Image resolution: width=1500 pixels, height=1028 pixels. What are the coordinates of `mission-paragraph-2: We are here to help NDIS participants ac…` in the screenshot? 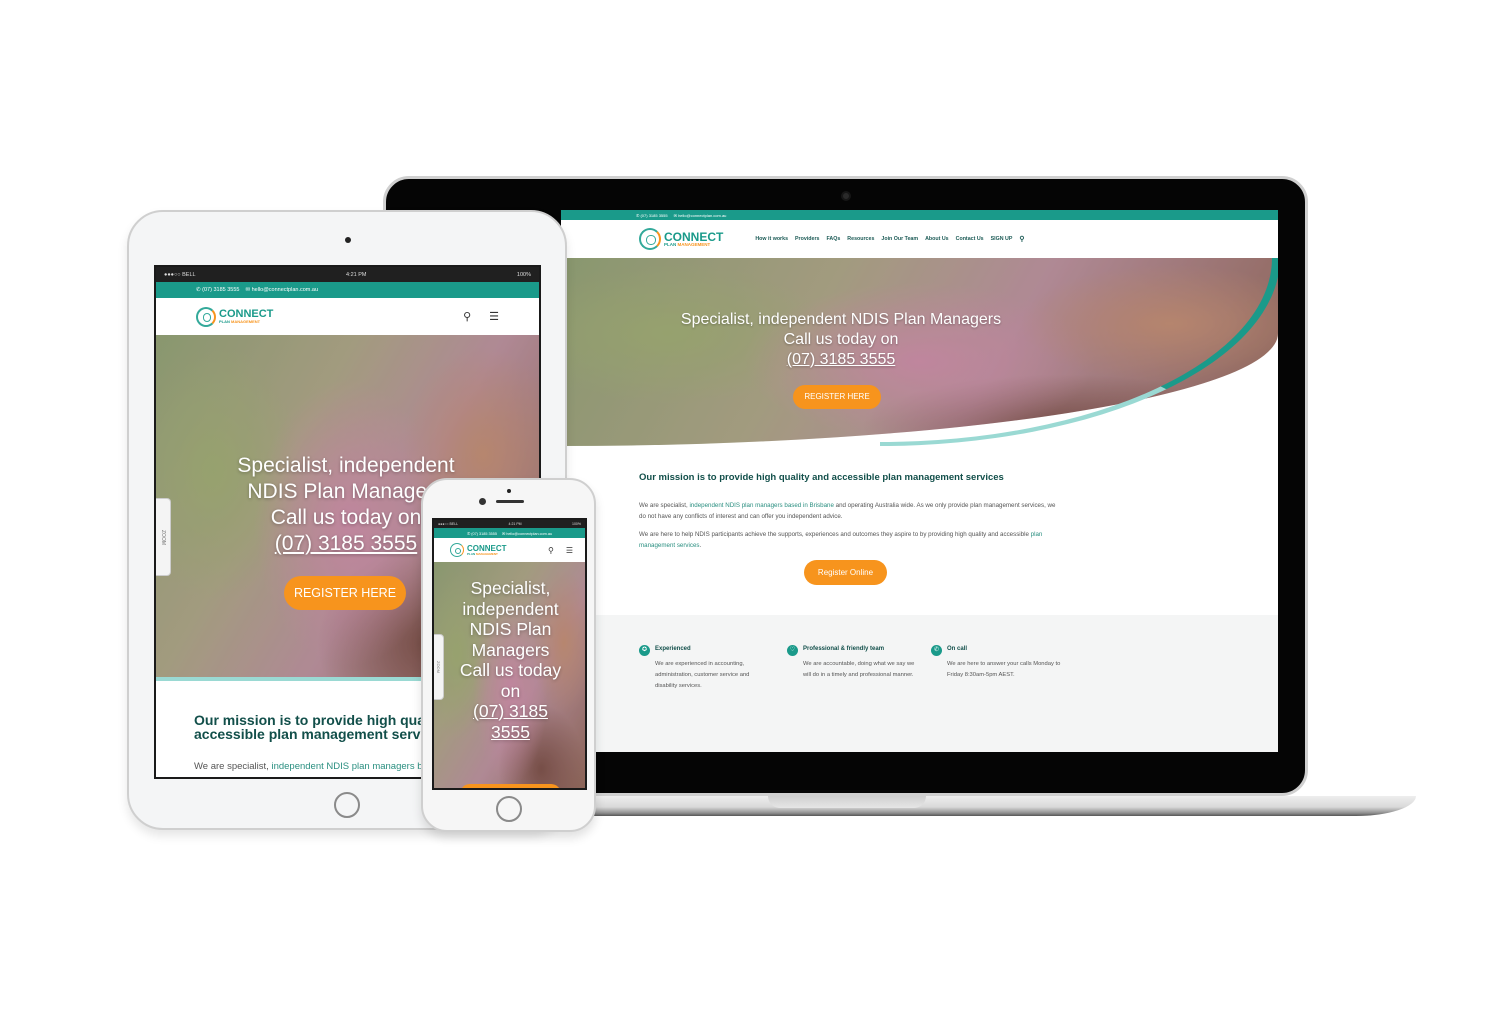 It's located at (841, 540).